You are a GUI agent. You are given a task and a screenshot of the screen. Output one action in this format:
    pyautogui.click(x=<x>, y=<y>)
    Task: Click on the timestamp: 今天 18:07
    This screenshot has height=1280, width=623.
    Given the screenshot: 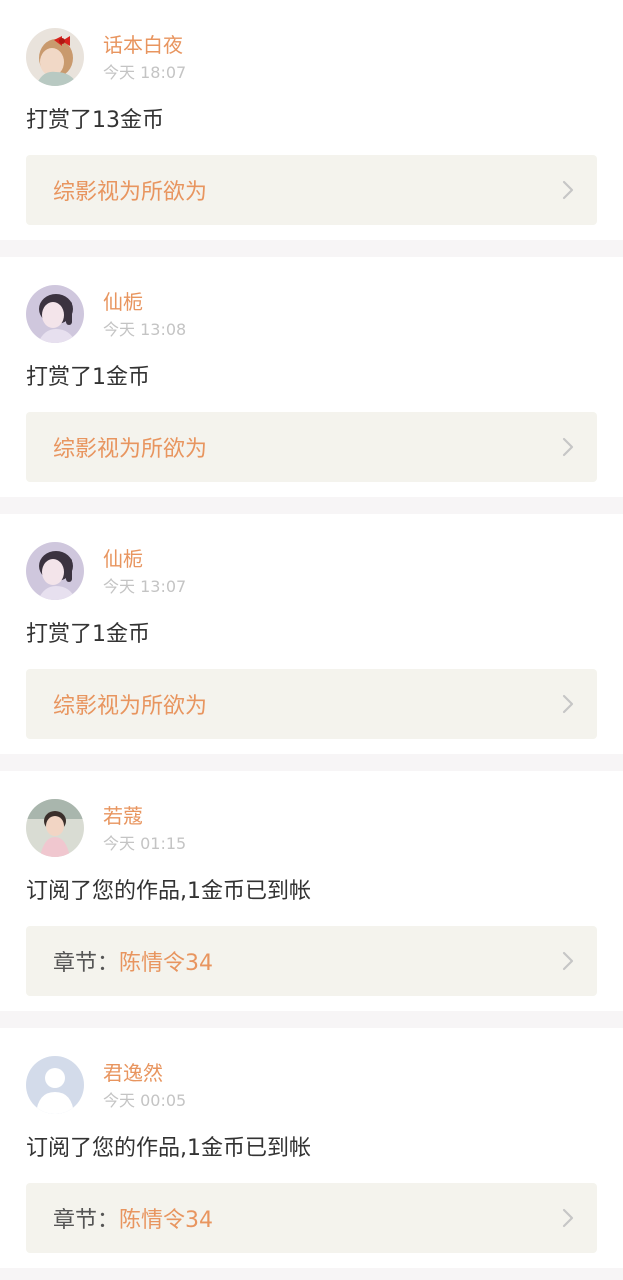 What is the action you would take?
    pyautogui.click(x=145, y=72)
    